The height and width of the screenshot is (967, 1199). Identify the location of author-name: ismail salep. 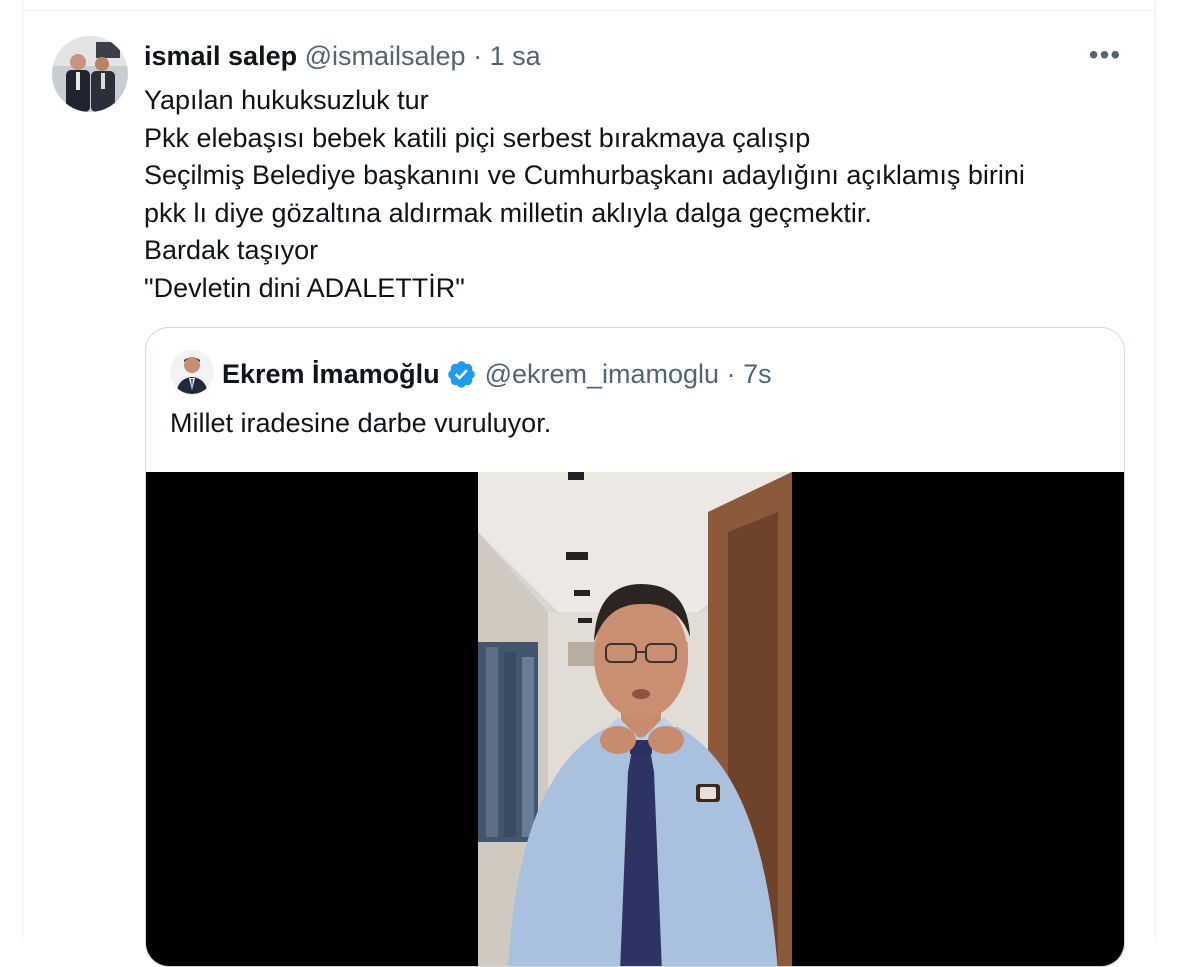
(220, 56).